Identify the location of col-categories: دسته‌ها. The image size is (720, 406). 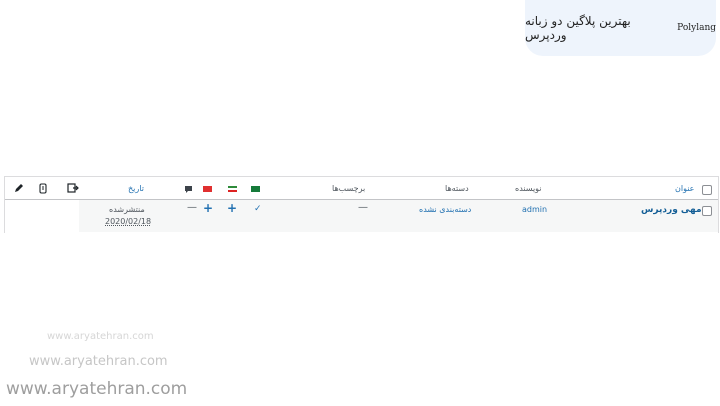
(457, 188).